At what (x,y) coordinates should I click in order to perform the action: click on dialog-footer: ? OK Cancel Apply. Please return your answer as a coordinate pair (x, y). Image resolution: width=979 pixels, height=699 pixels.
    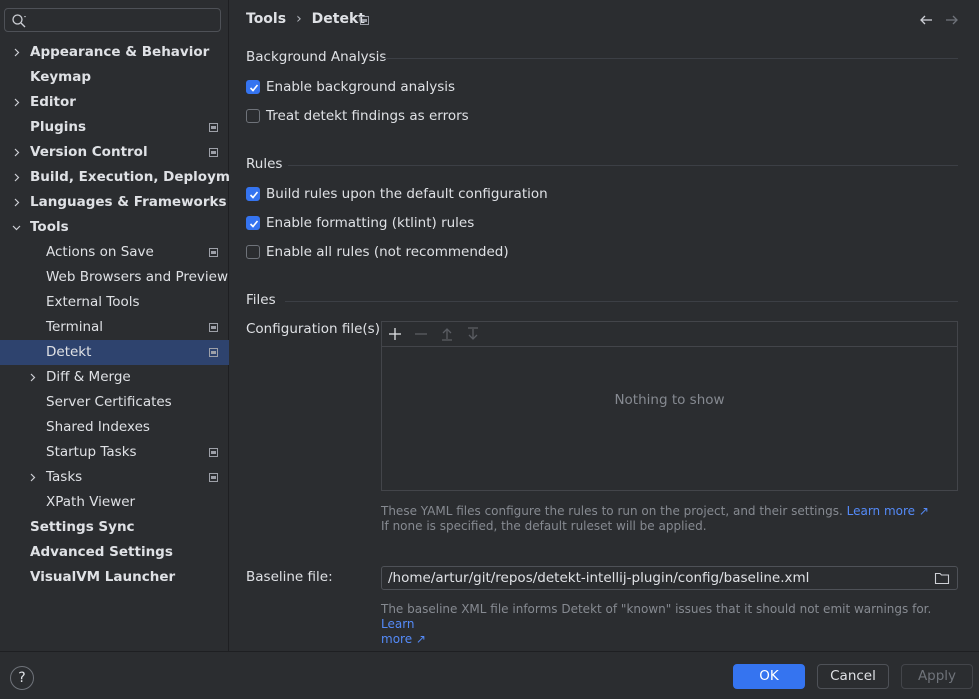
    Looking at the image, I should click on (489, 675).